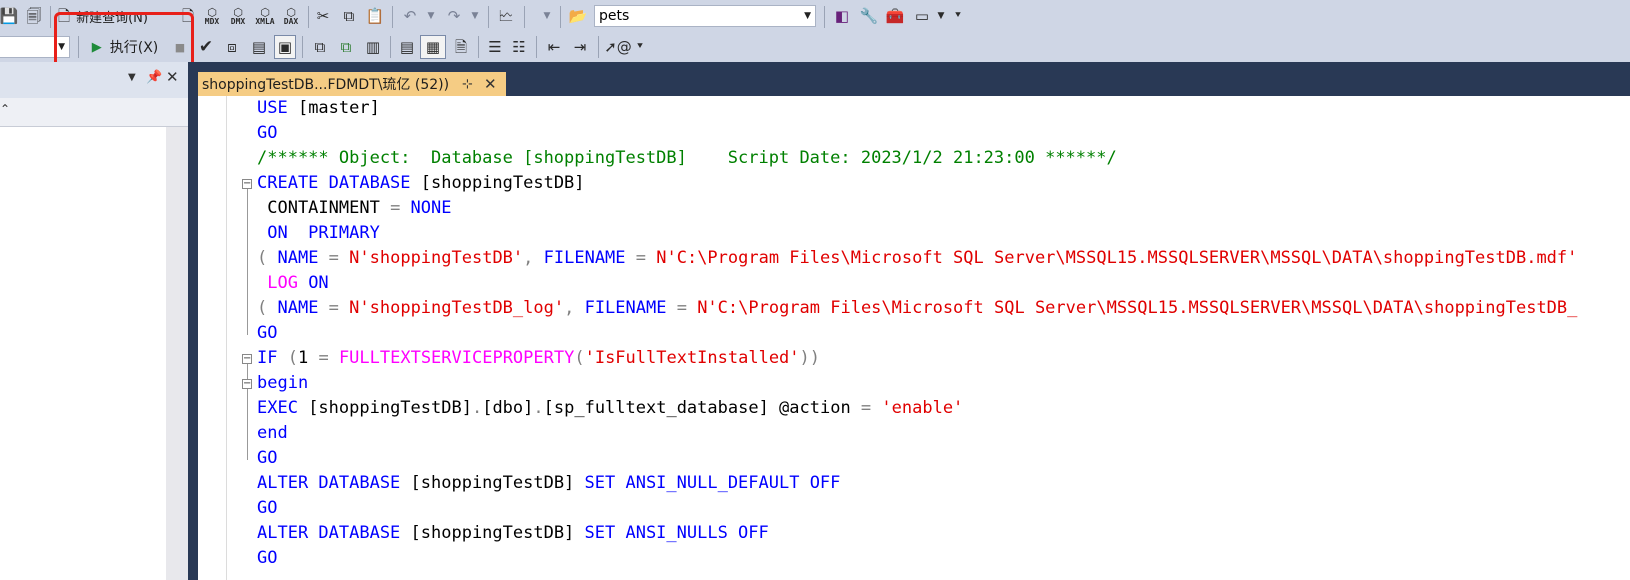 The height and width of the screenshot is (580, 1630). What do you see at coordinates (188, 16) in the screenshot?
I see `open-file-icon: 🗋` at bounding box center [188, 16].